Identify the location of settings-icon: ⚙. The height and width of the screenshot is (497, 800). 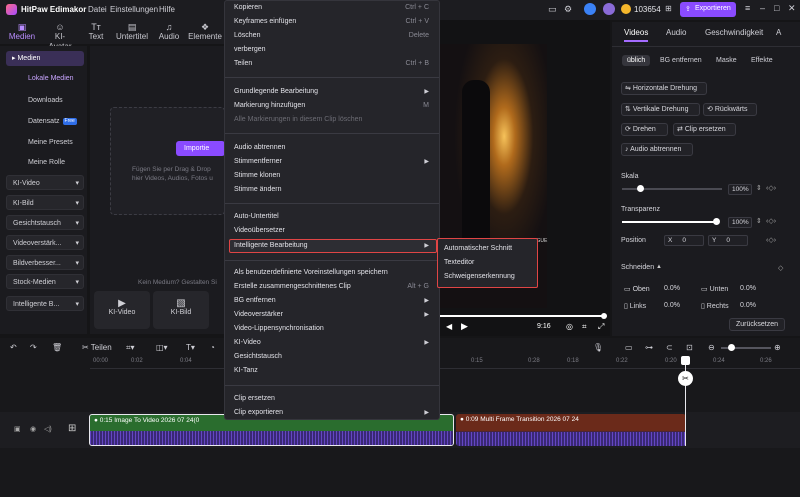
(568, 9).